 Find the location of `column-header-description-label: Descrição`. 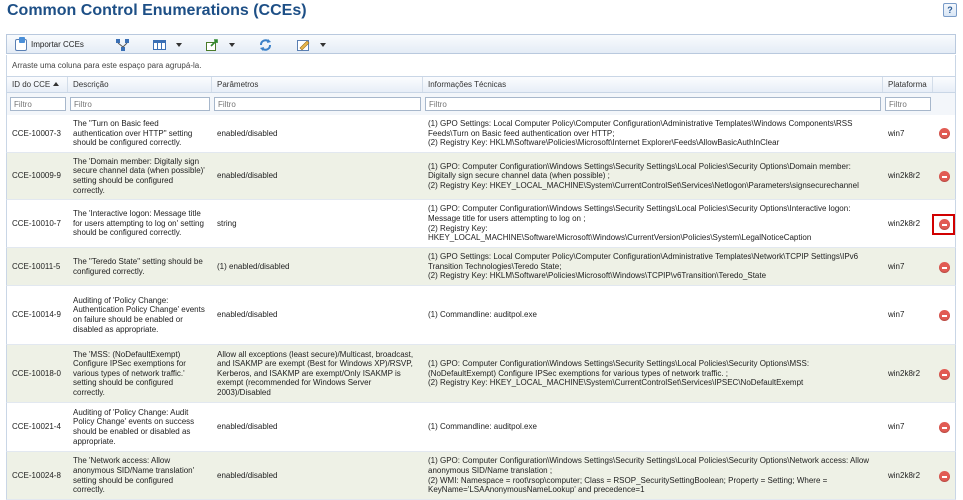

column-header-description-label: Descrição is located at coordinates (91, 84).